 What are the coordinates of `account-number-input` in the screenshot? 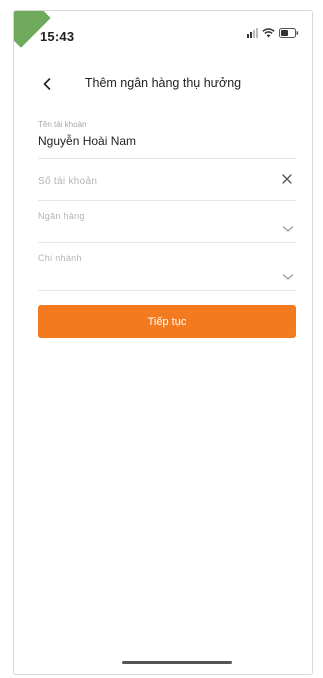 It's located at (167, 179).